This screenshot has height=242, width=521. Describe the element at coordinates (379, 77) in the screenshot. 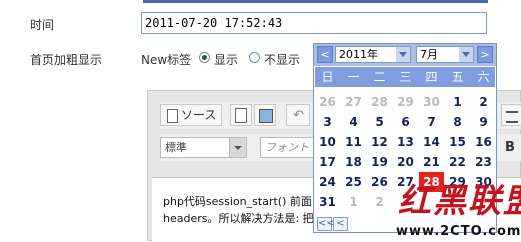

I see `weekday-label: 二` at that location.